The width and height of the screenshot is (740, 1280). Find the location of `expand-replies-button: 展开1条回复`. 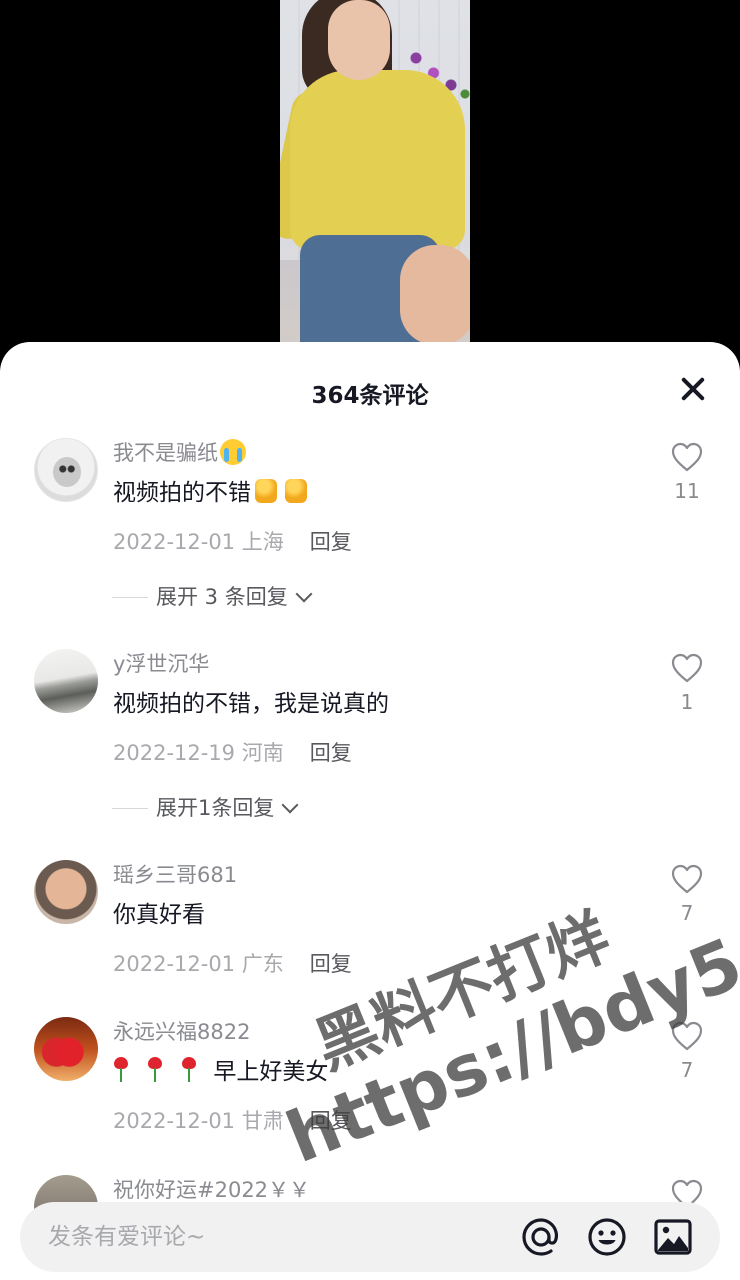

expand-replies-button: 展开1条回复 is located at coordinates (381, 808).